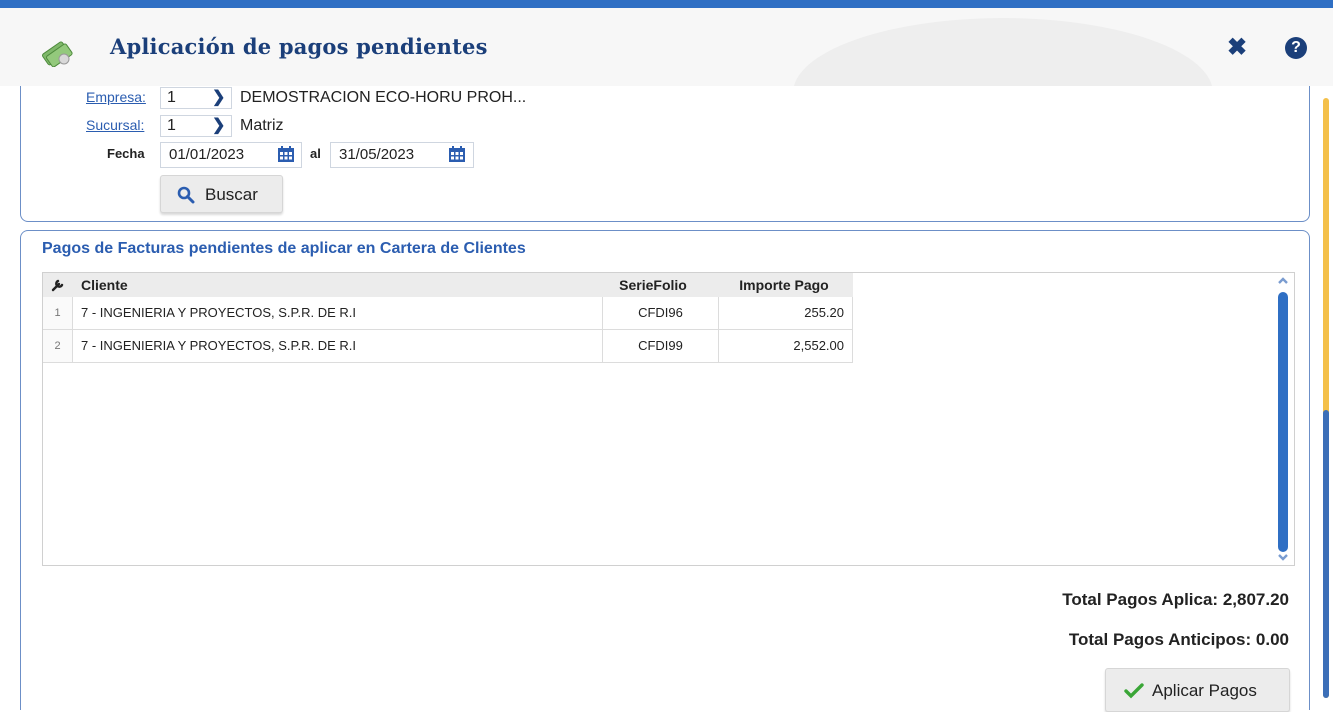 Image resolution: width=1333 pixels, height=712 pixels. I want to click on grid-scrollbar-thumb, so click(1283, 422).